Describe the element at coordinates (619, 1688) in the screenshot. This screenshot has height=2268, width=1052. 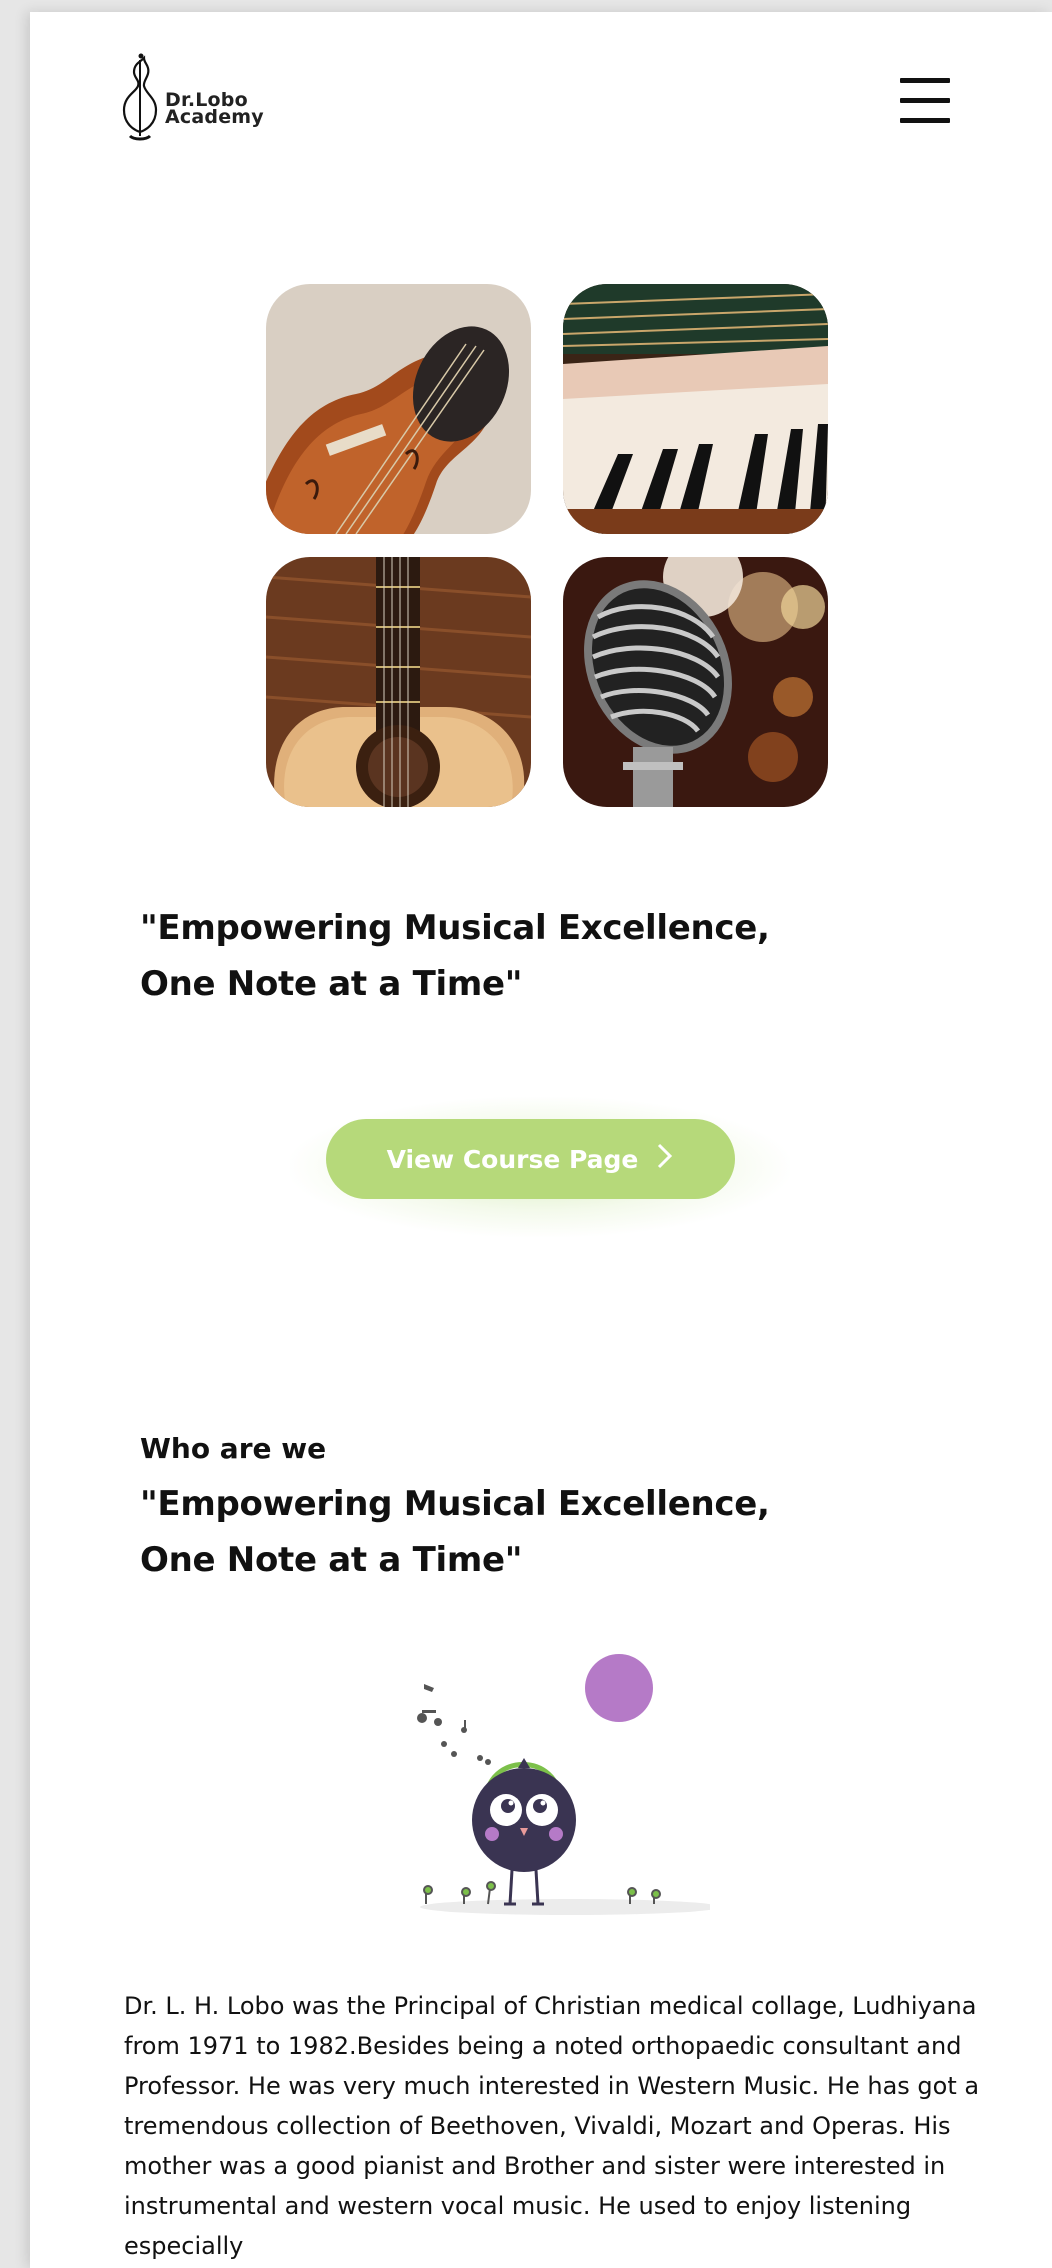
I see `purple-circle-icon` at that location.